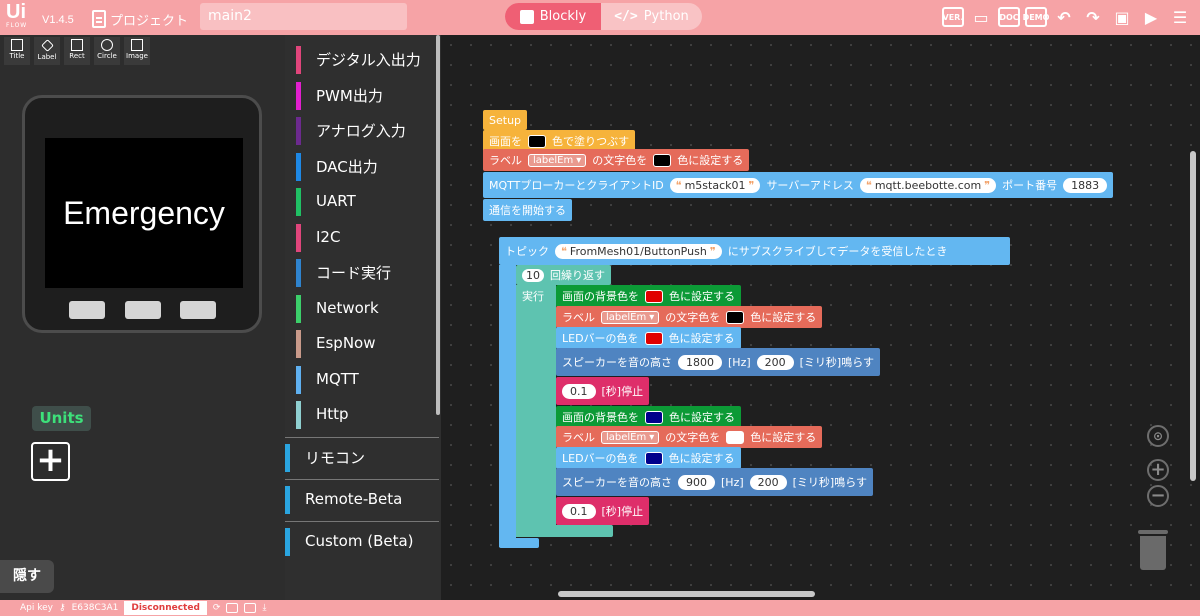  What do you see at coordinates (1153, 550) in the screenshot?
I see `trash-icon` at bounding box center [1153, 550].